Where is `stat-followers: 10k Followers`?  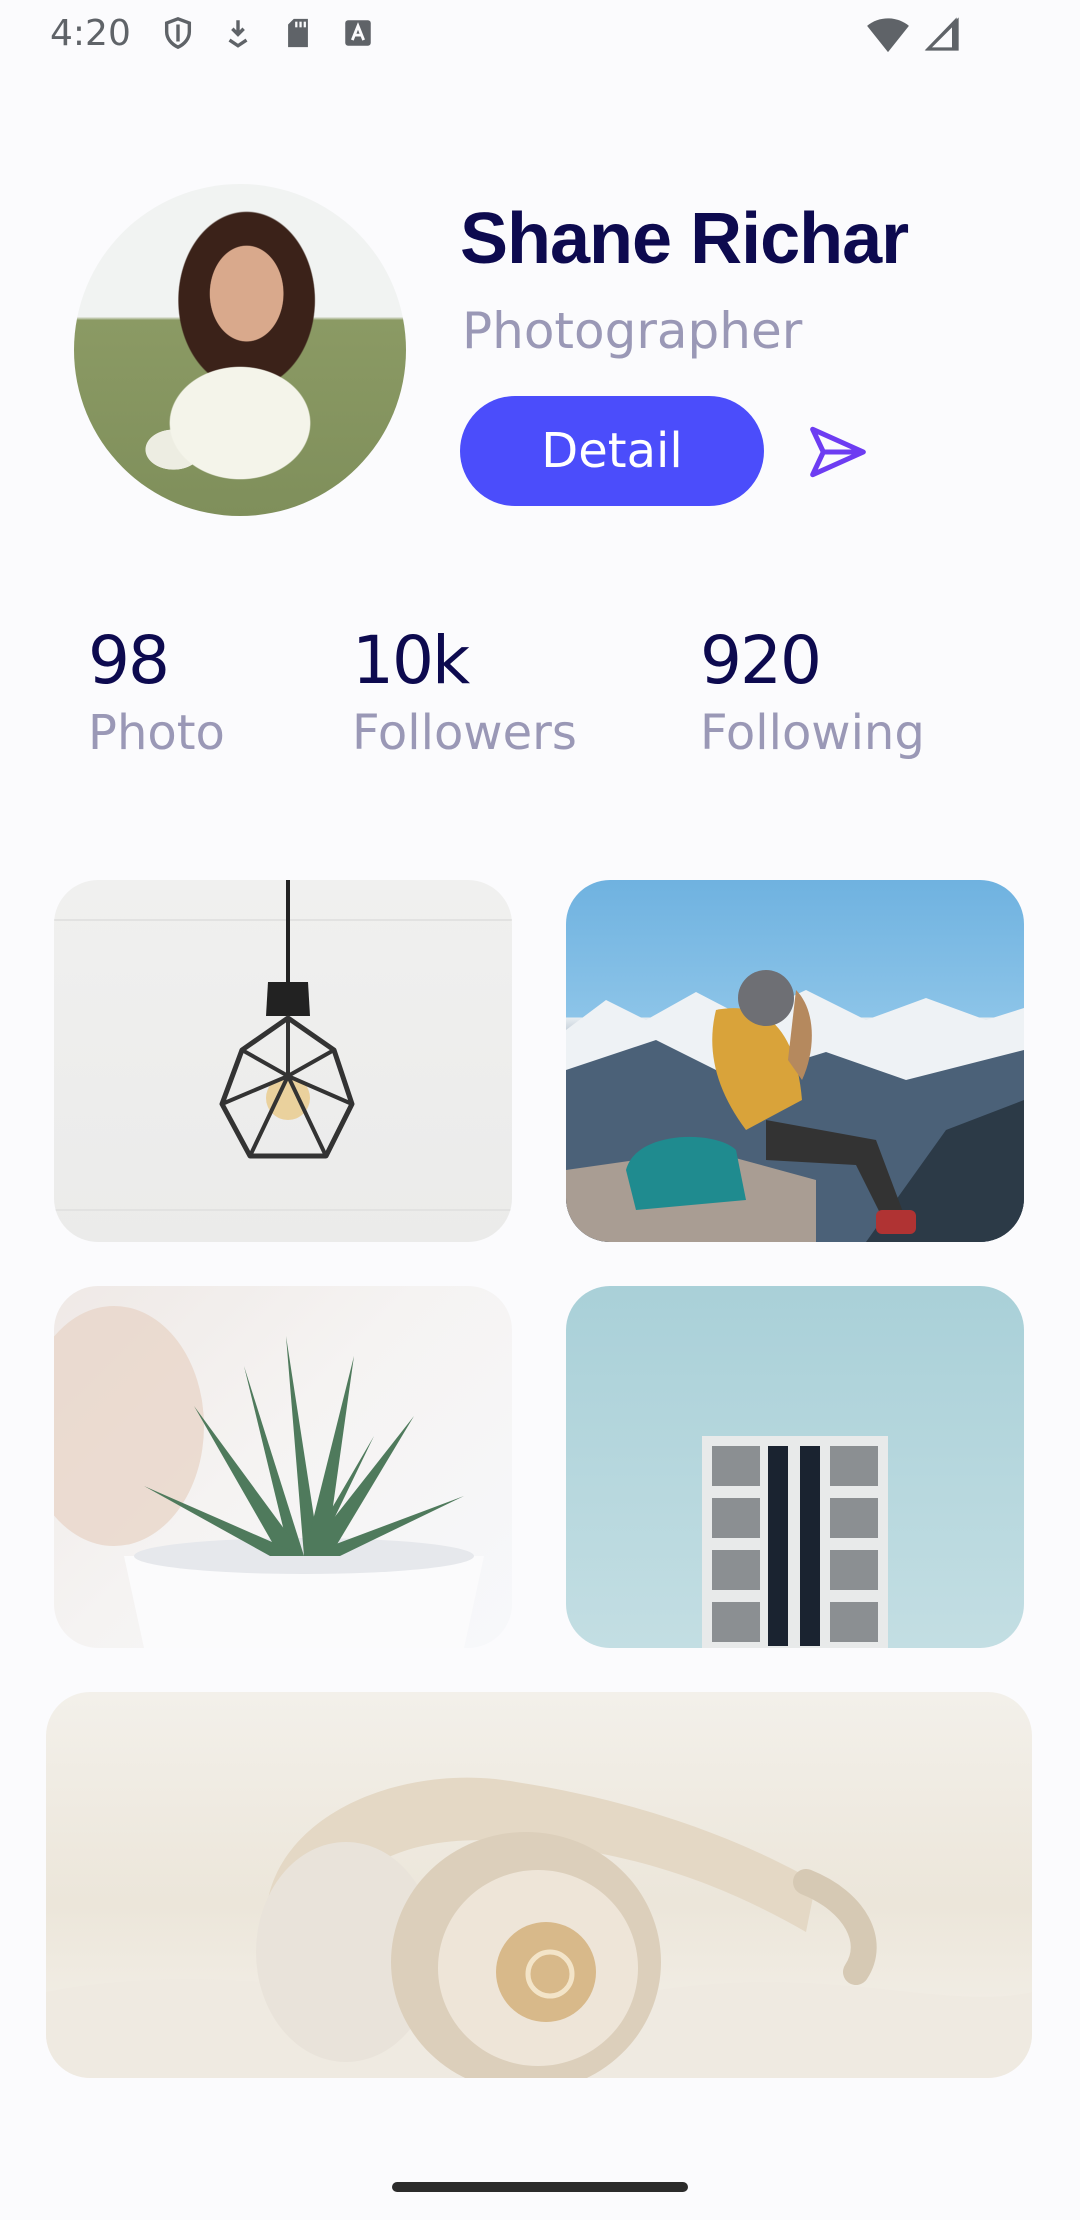 stat-followers: 10k Followers is located at coordinates (464, 691).